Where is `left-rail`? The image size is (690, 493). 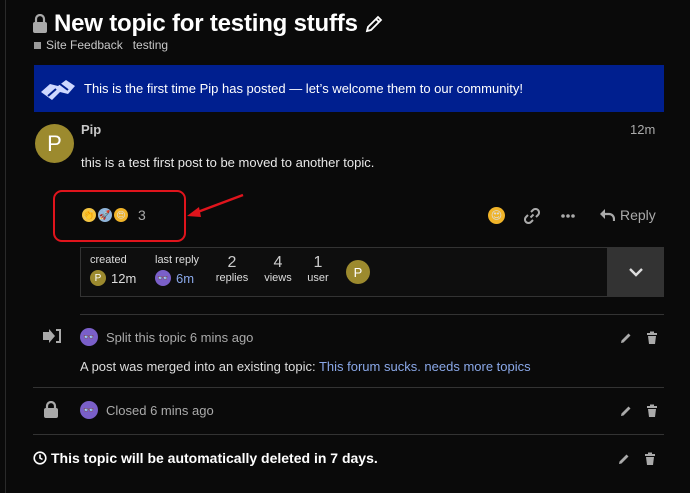
left-rail is located at coordinates (3, 246).